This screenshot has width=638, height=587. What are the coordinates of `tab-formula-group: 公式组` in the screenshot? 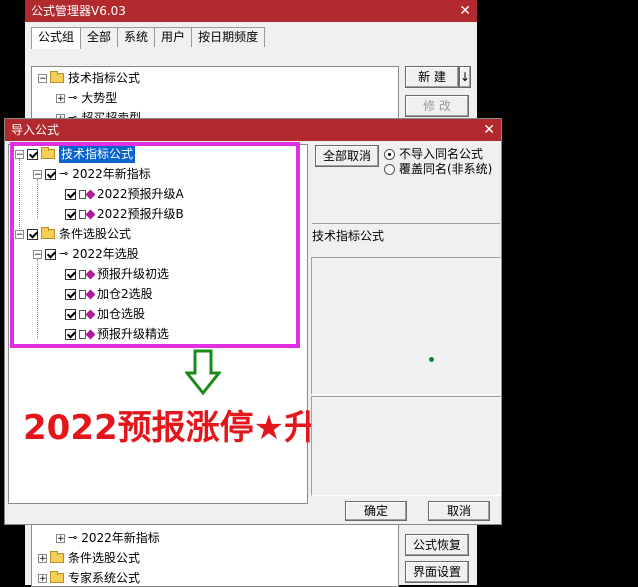 It's located at (56, 38).